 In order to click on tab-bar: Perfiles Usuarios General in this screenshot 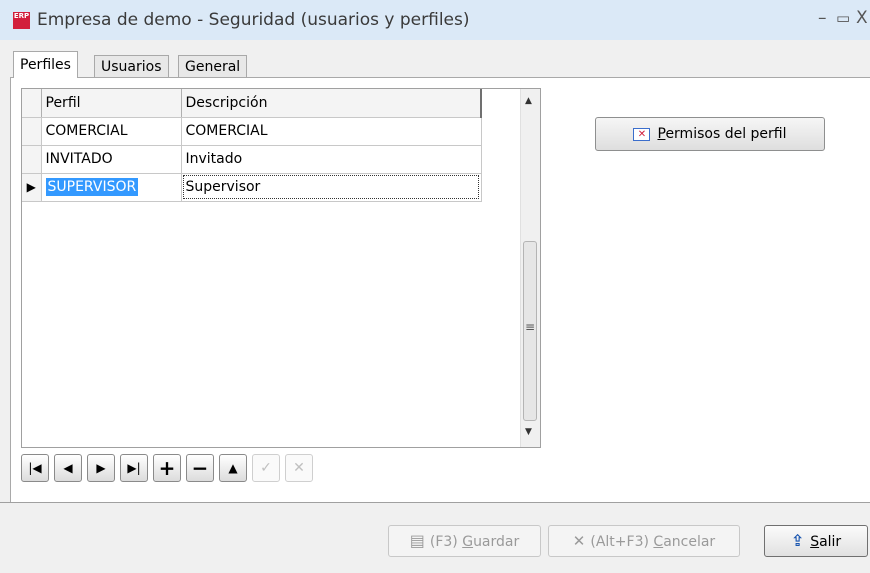, I will do `click(435, 59)`.